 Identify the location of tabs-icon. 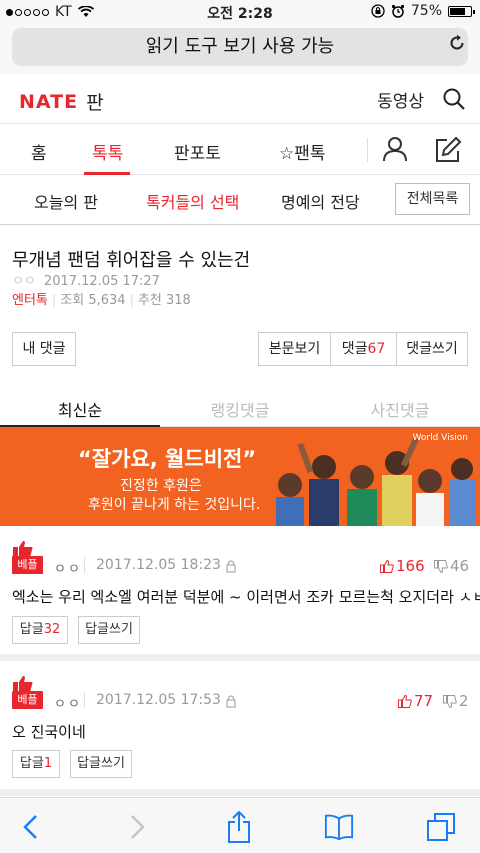
(441, 827).